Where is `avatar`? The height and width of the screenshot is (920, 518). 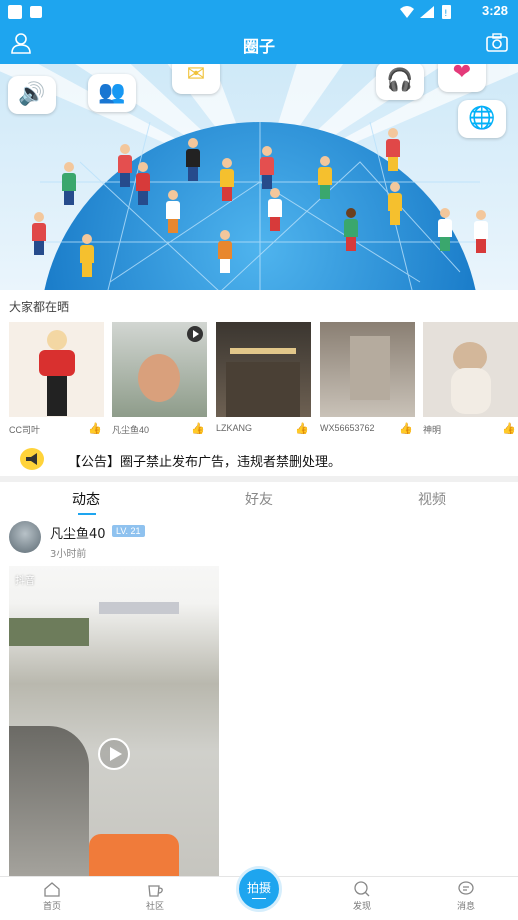
avatar is located at coordinates (25, 537).